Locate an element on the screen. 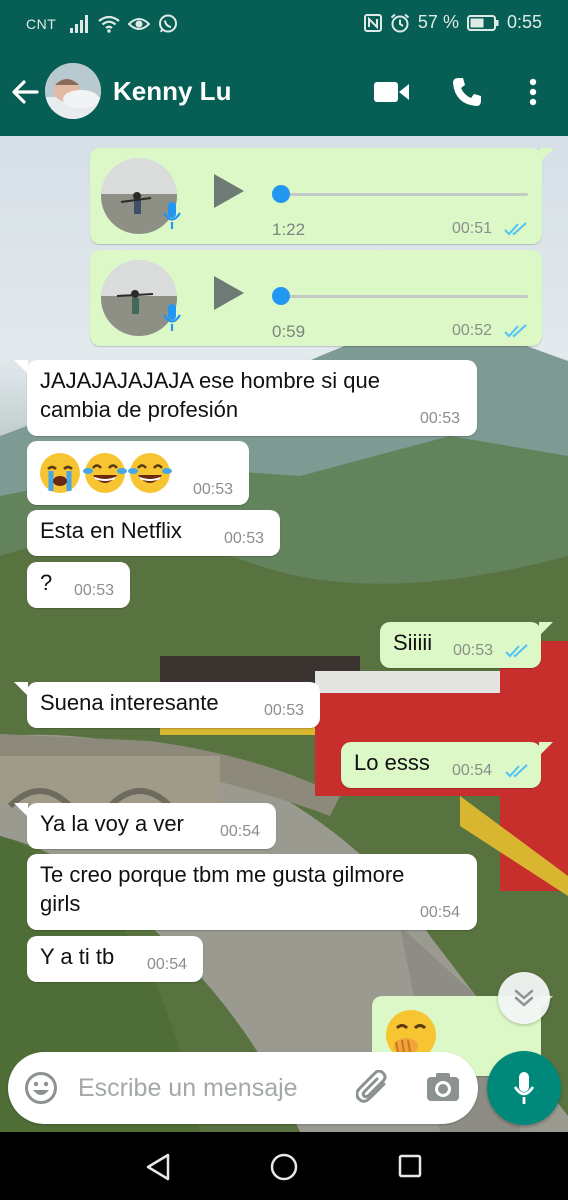  incoming-message: 00:53 is located at coordinates (138, 473).